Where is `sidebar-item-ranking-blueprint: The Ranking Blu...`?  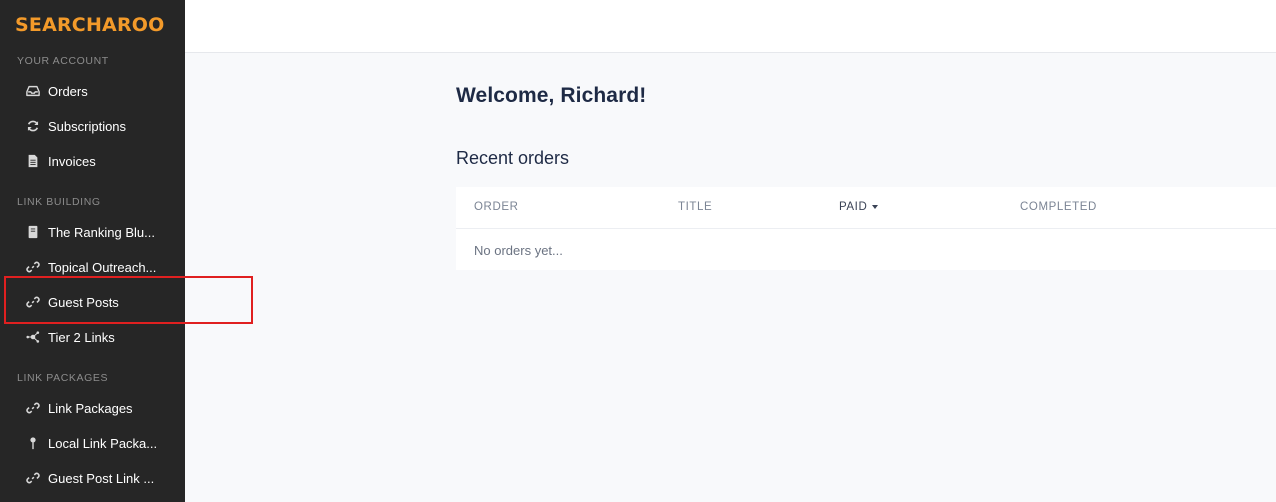
sidebar-item-ranking-blueprint: The Ranking Blu... is located at coordinates (92, 232).